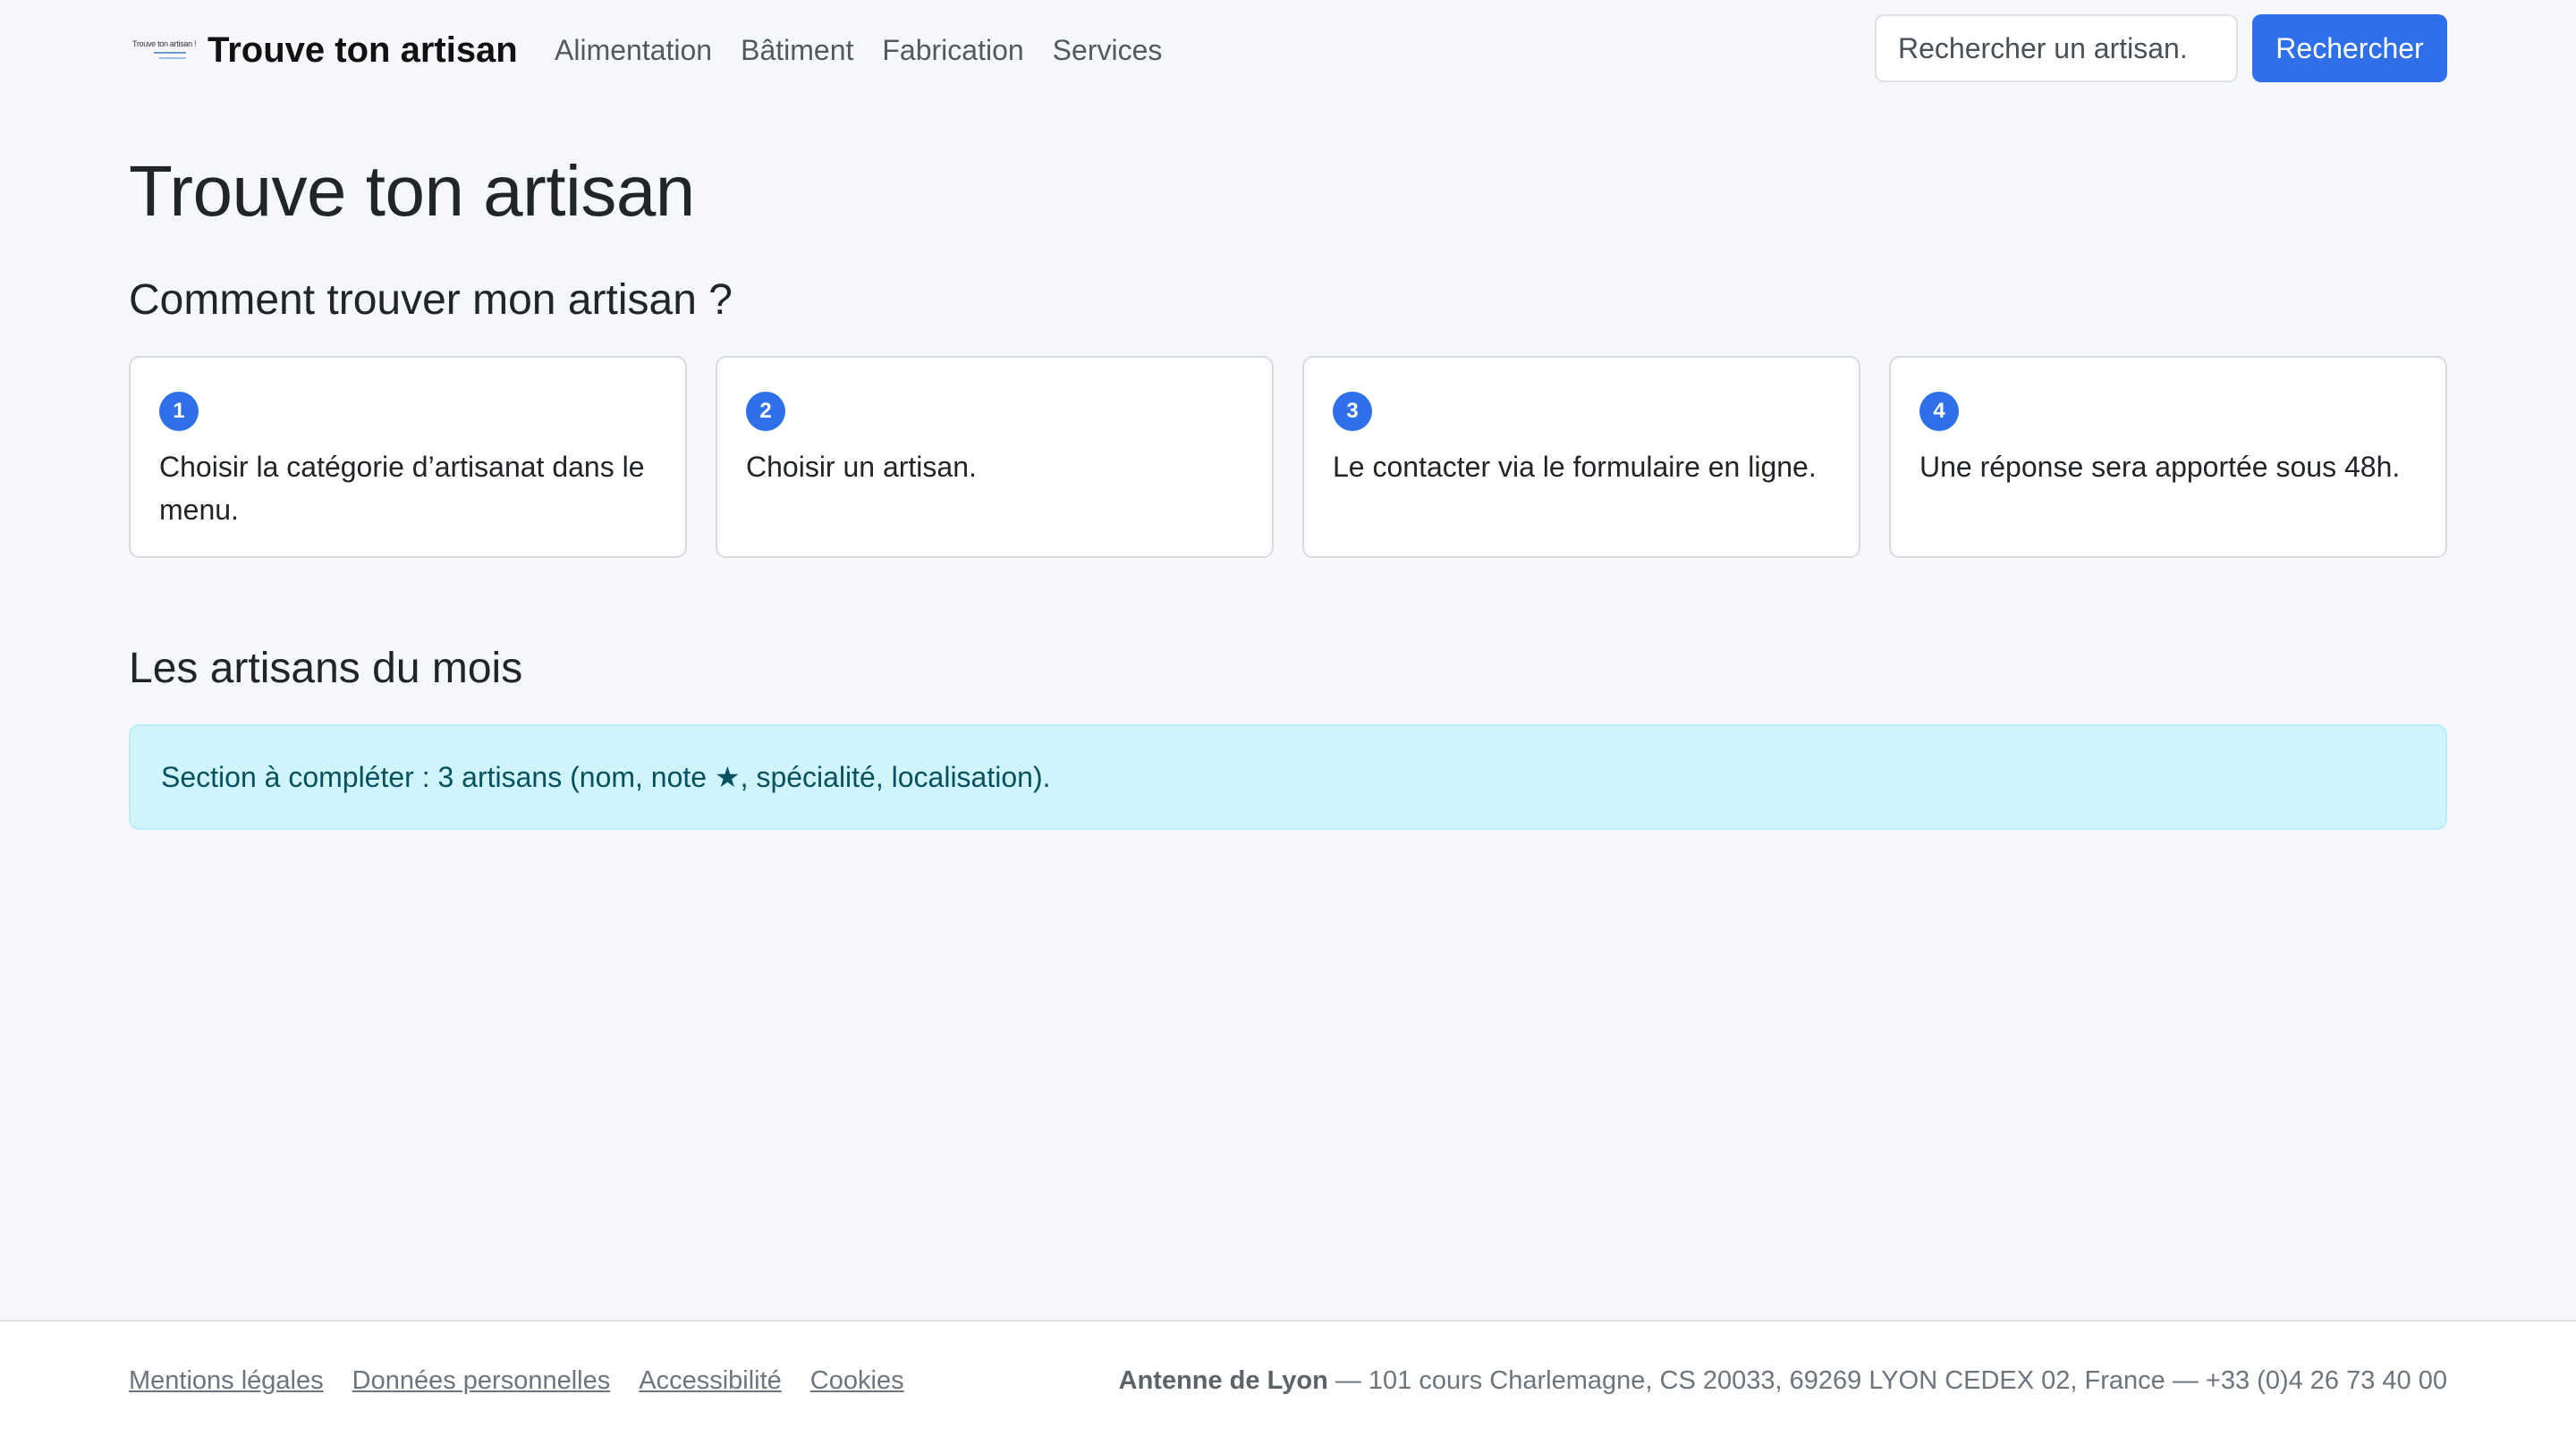 The height and width of the screenshot is (1445, 2576). What do you see at coordinates (765, 411) in the screenshot?
I see `step-number-badge: 2` at bounding box center [765, 411].